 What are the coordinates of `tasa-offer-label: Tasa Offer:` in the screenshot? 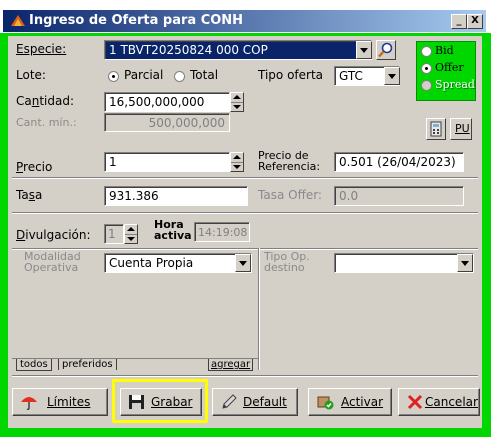 It's located at (290, 195).